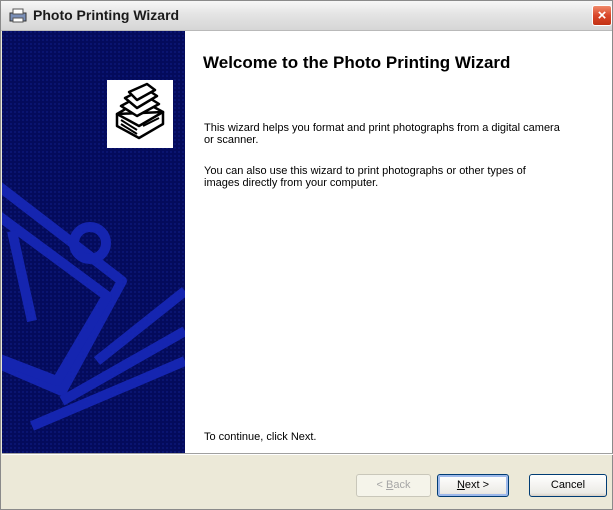 This screenshot has width=613, height=510. I want to click on close-button: ×, so click(602, 15).